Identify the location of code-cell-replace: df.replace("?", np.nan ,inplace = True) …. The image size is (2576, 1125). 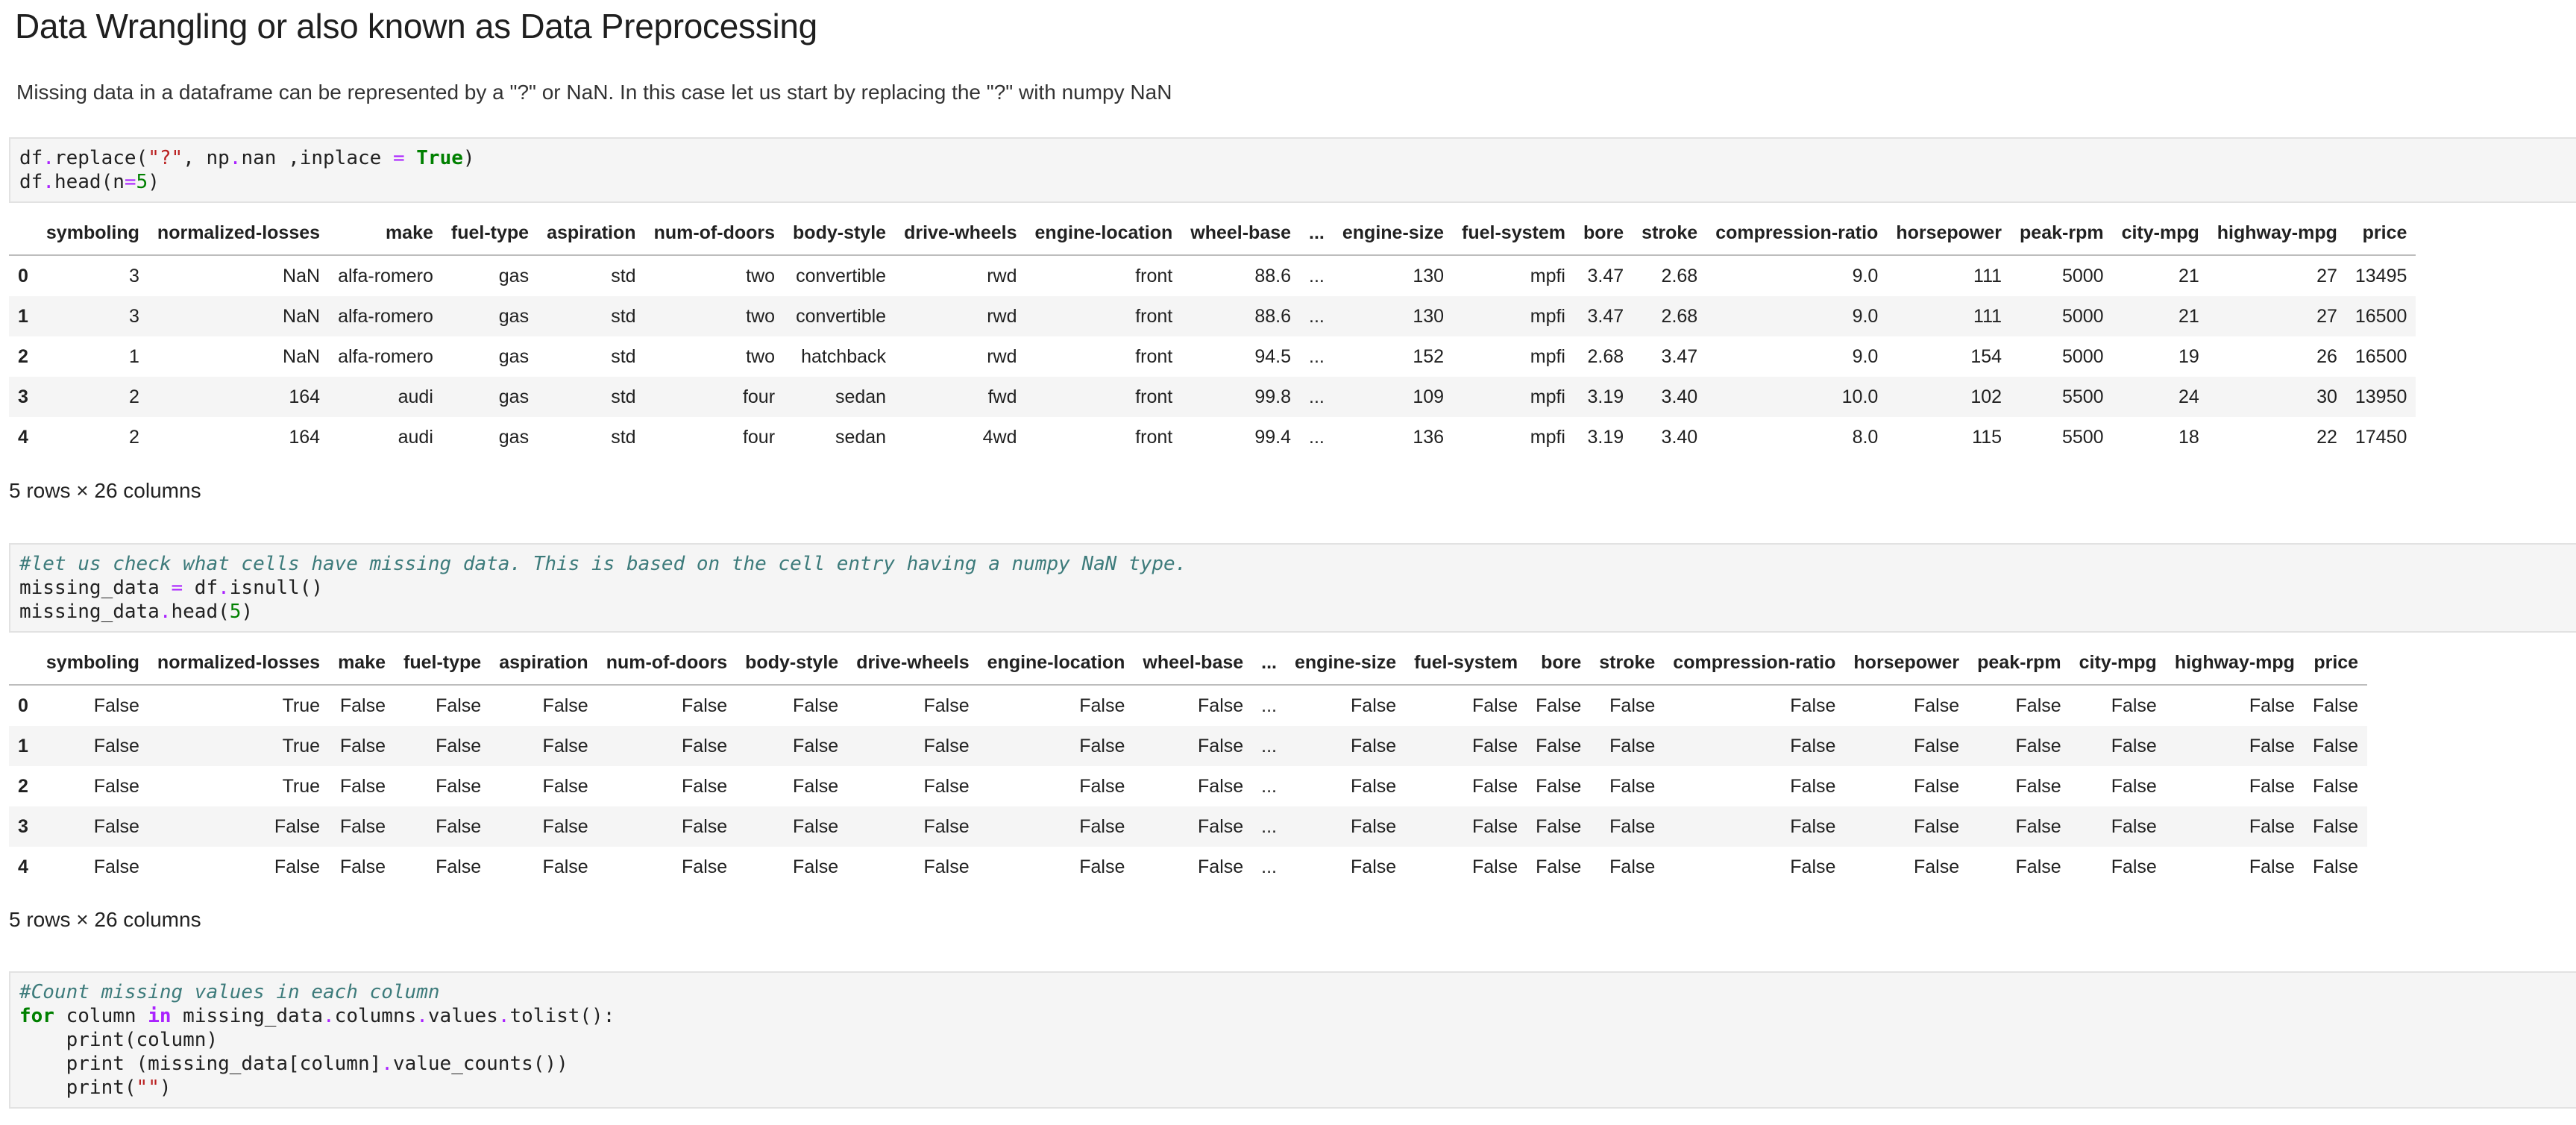
(1293, 170).